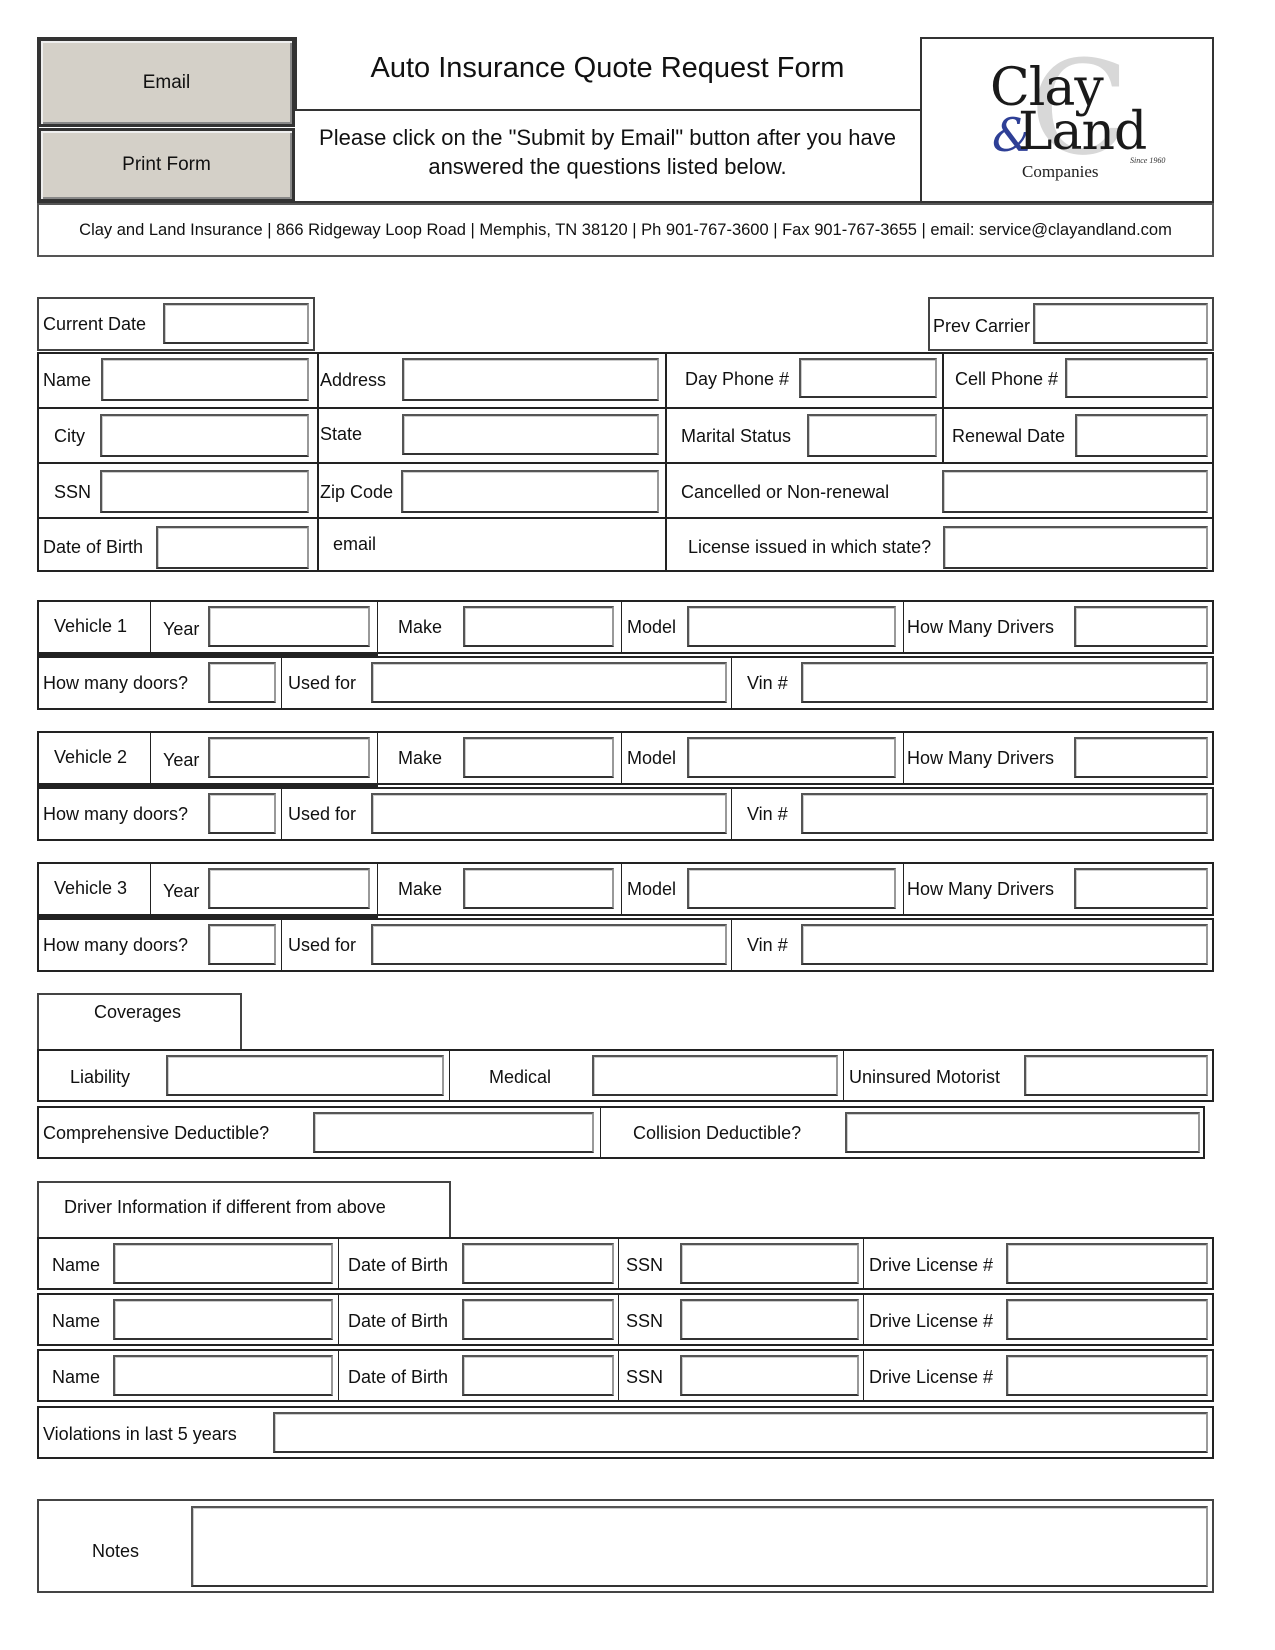 The width and height of the screenshot is (1275, 1650). Describe the element at coordinates (530, 491) in the screenshot. I see `zip-code-field` at that location.